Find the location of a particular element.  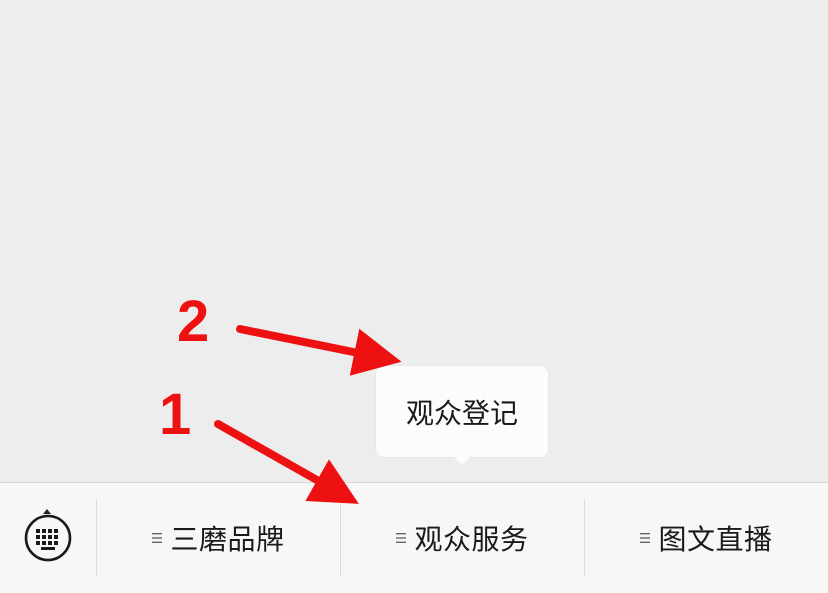

menu-item-label: 三磨品牌 is located at coordinates (227, 539).